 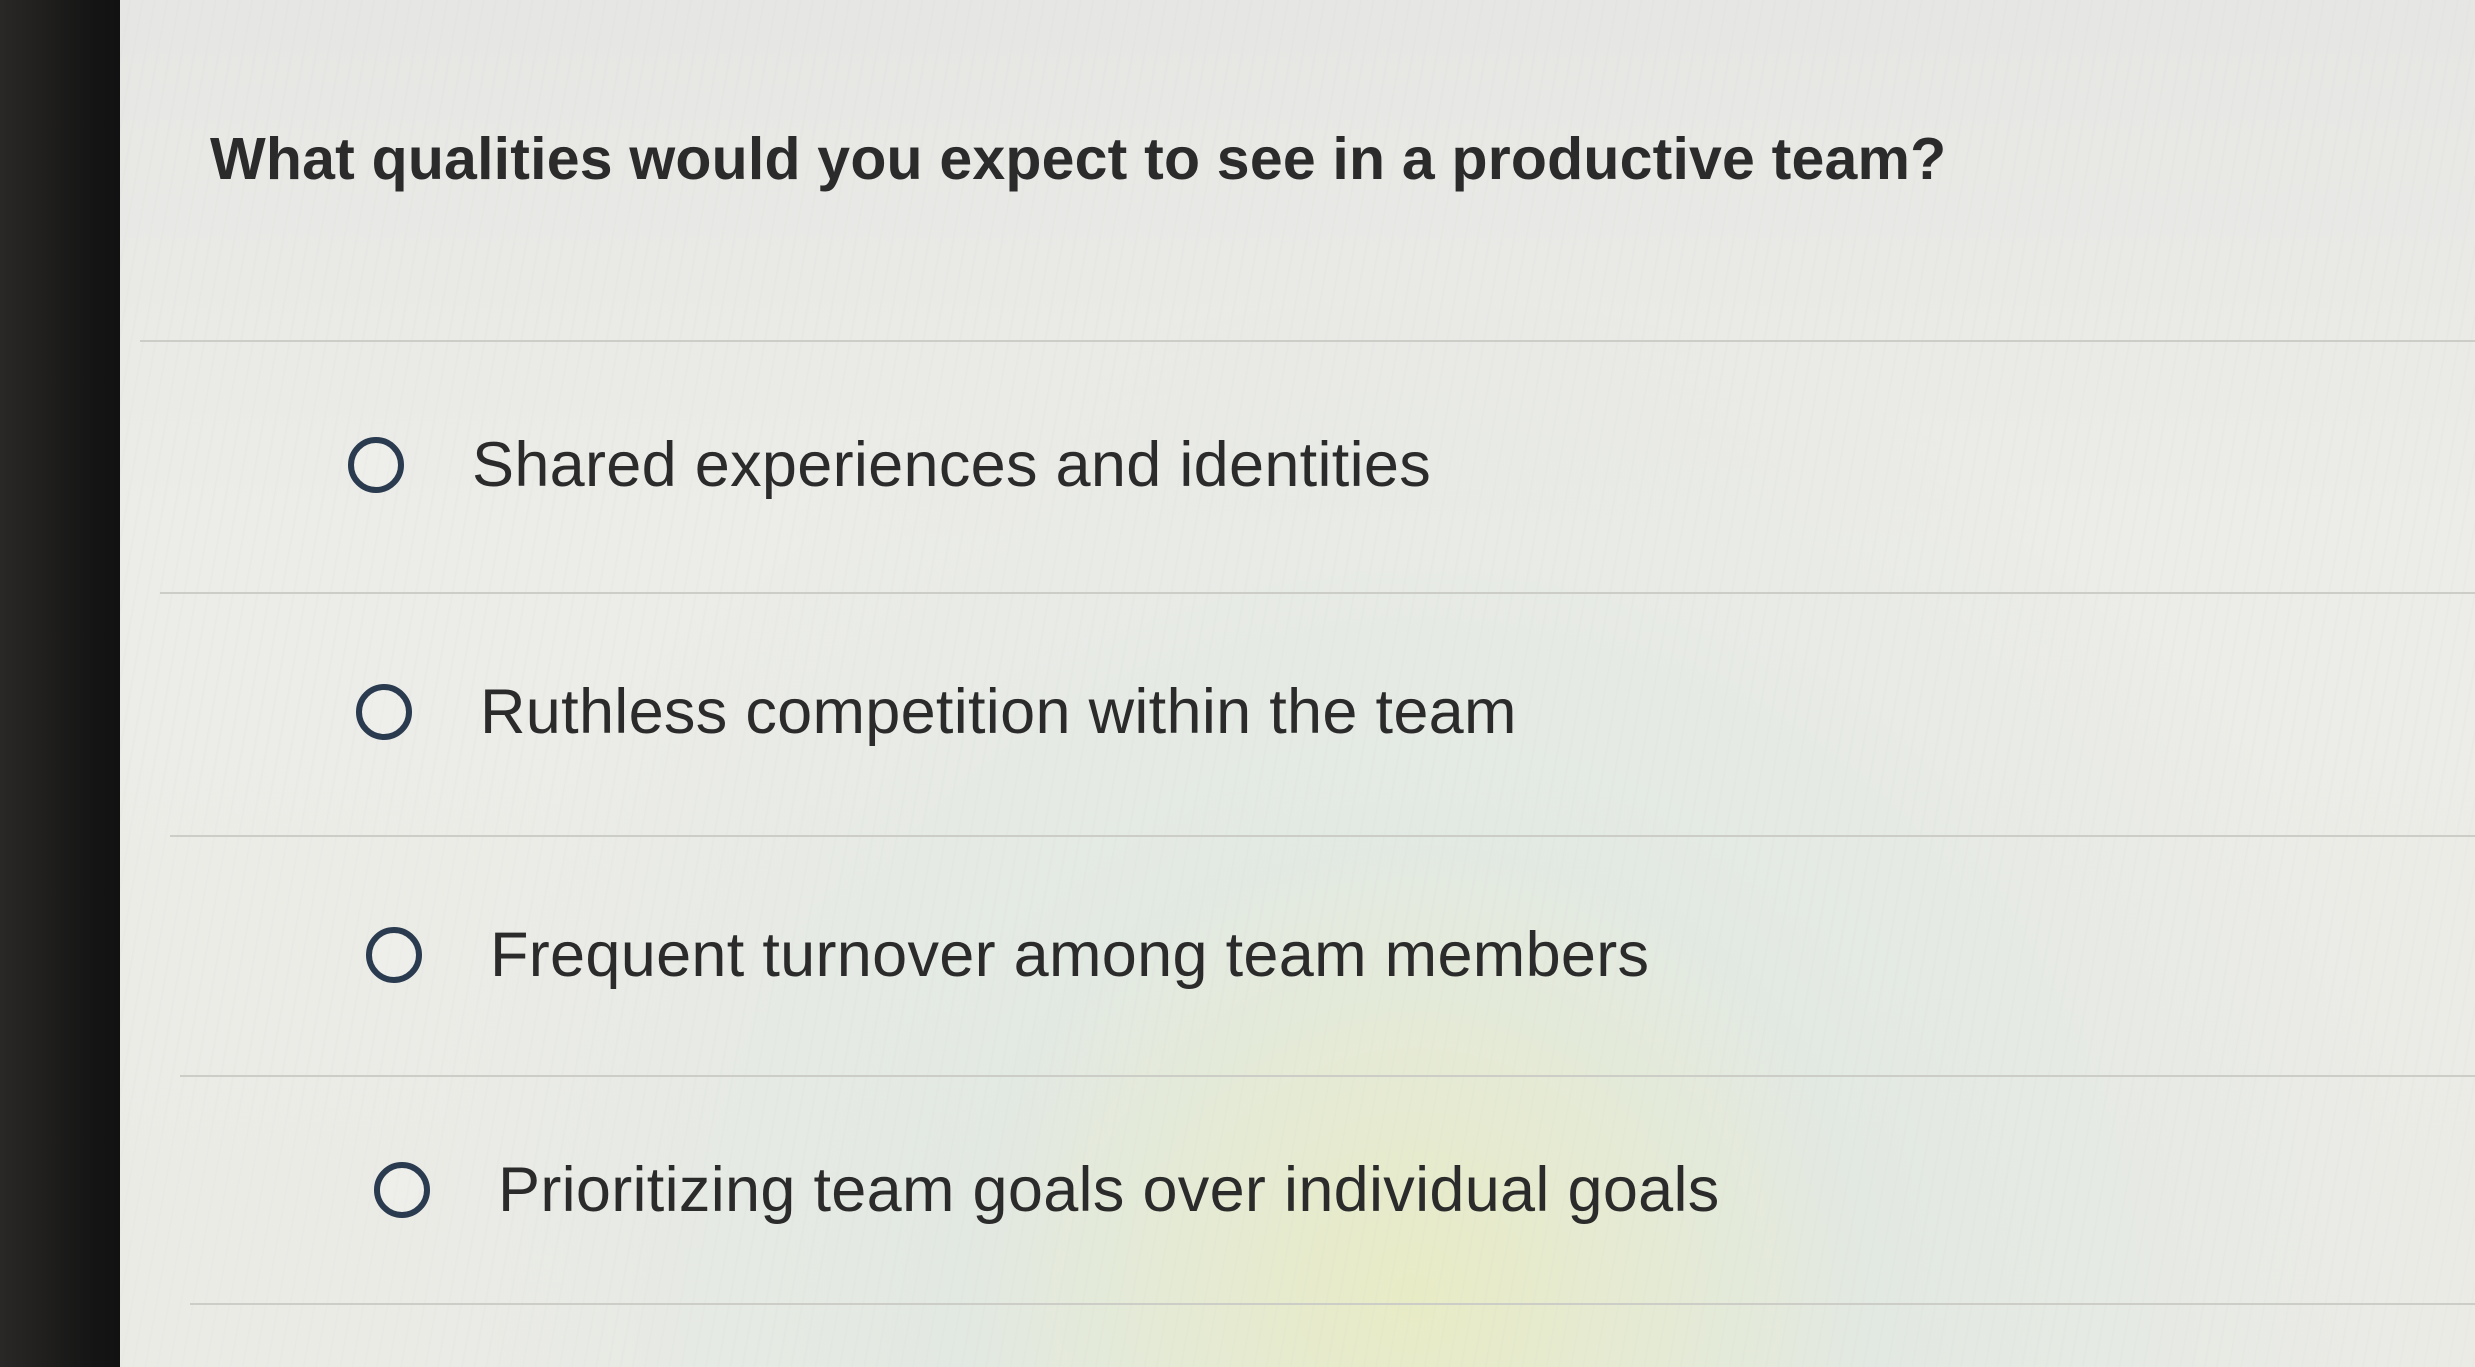 I want to click on answer-option-label: Ruthless competition within the team, so click(x=998, y=712).